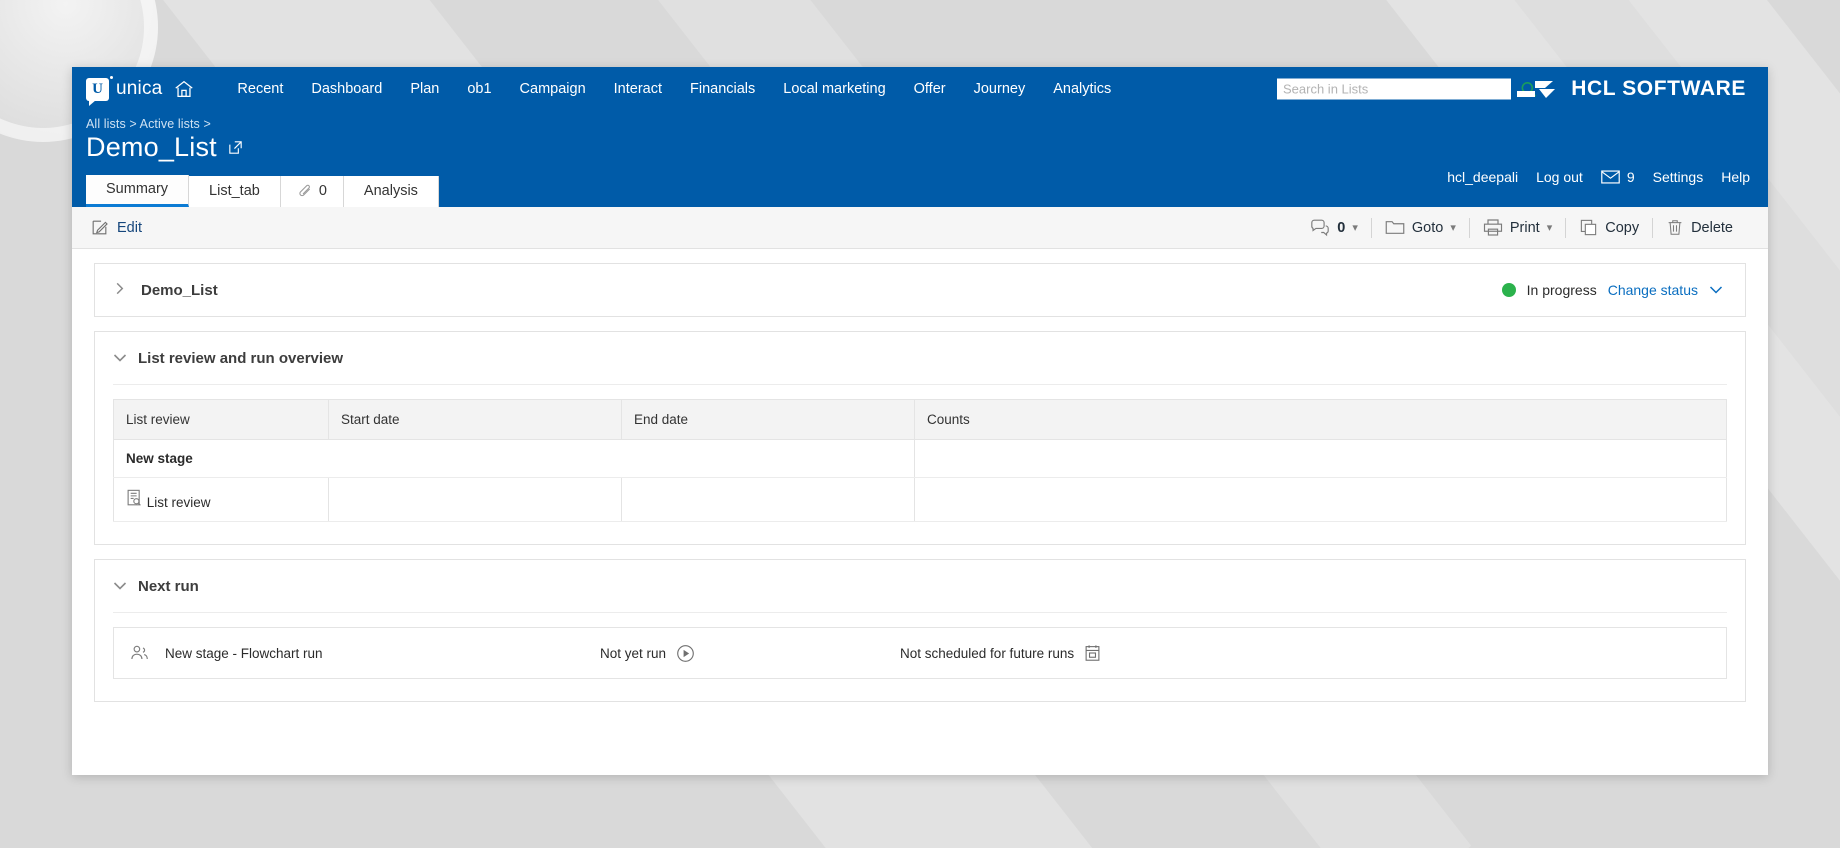 The image size is (1840, 848). What do you see at coordinates (1000, 89) in the screenshot?
I see `nav-link-journey: Journey` at bounding box center [1000, 89].